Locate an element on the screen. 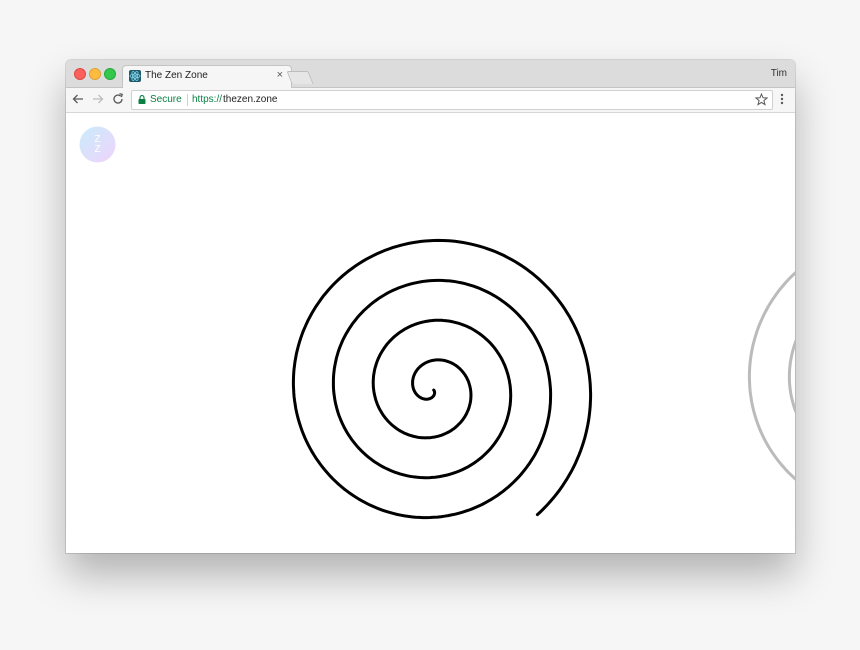 The image size is (860, 650). forward-button is located at coordinates (98, 99).